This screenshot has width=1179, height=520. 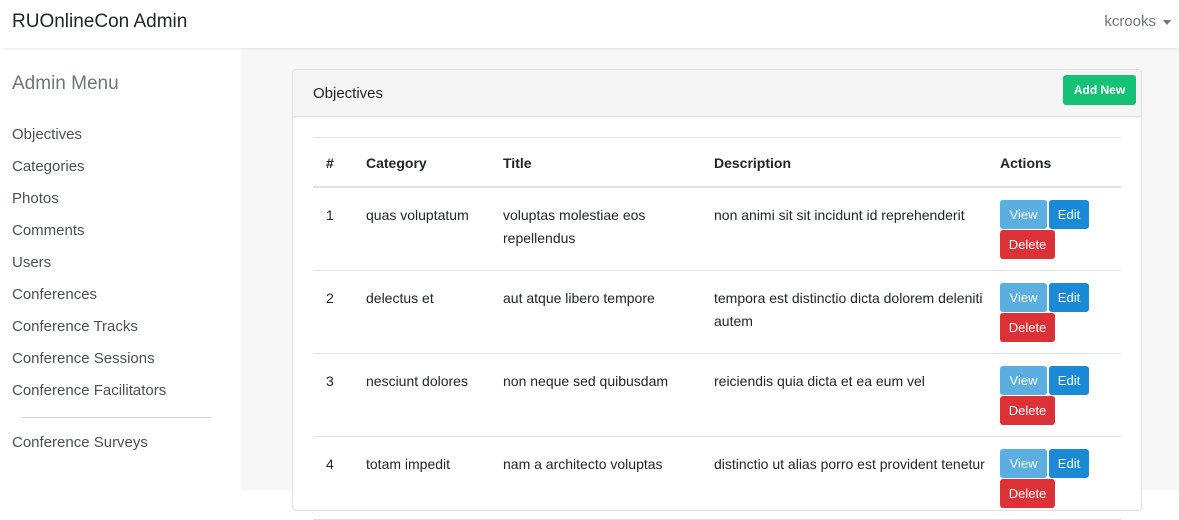 What do you see at coordinates (89, 205) in the screenshot?
I see `sidebar-item-photos: Photos` at bounding box center [89, 205].